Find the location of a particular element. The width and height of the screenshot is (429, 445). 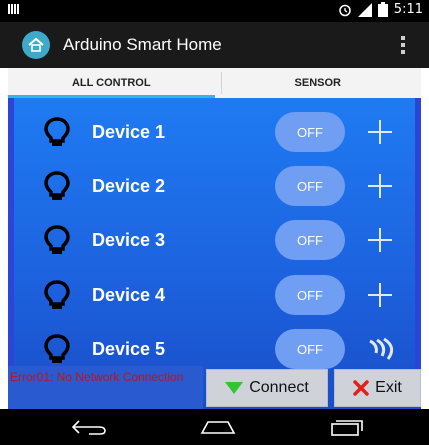

tab-bar: ALL CONTROL SENSOR is located at coordinates (214, 83).